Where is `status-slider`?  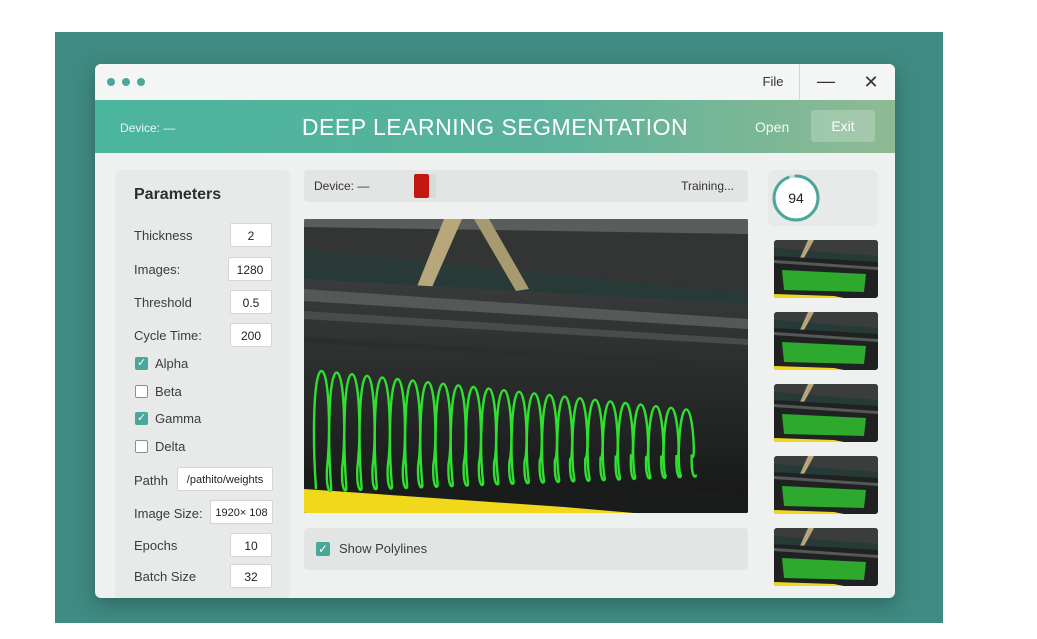 status-slider is located at coordinates (425, 186).